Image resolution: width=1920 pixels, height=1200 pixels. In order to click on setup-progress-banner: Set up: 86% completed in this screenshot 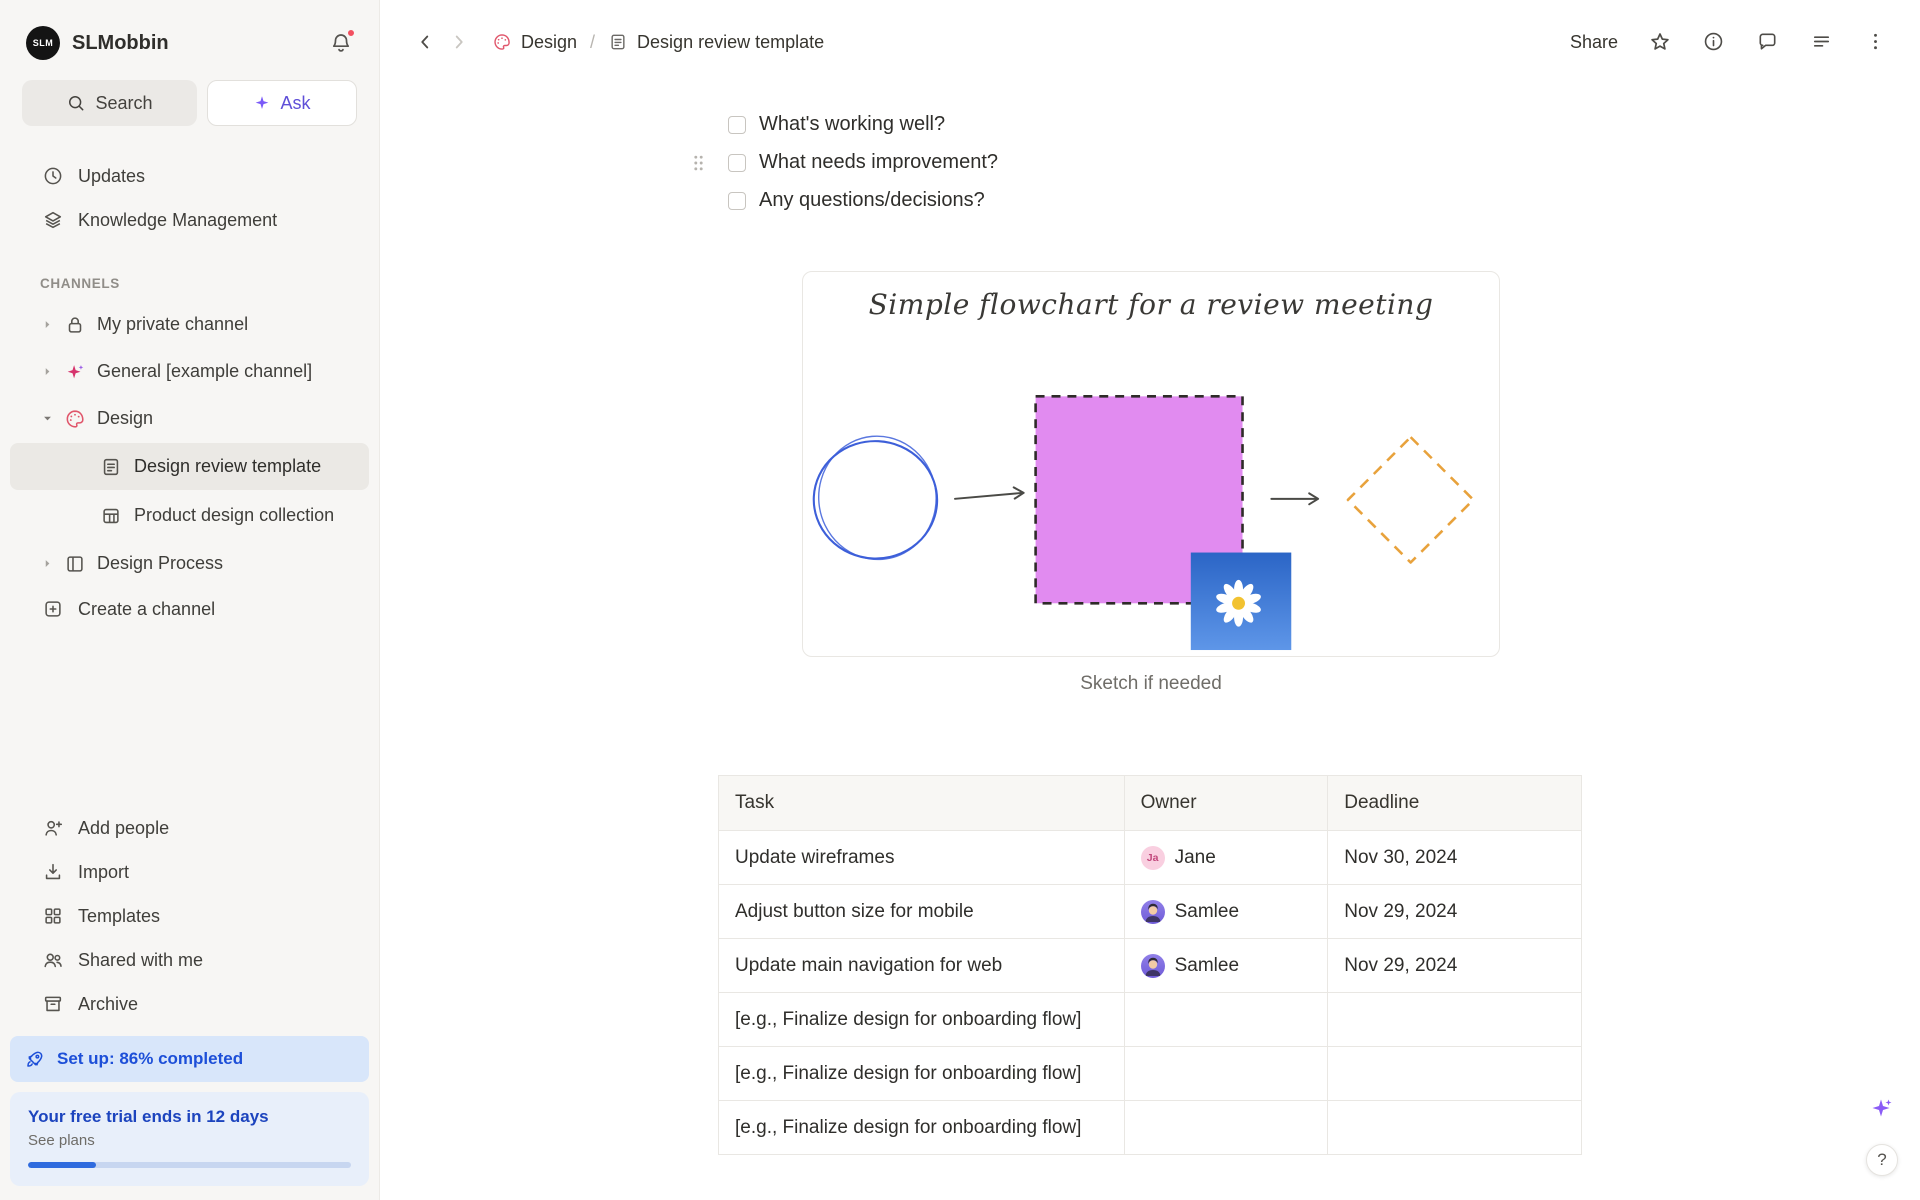, I will do `click(189, 1059)`.